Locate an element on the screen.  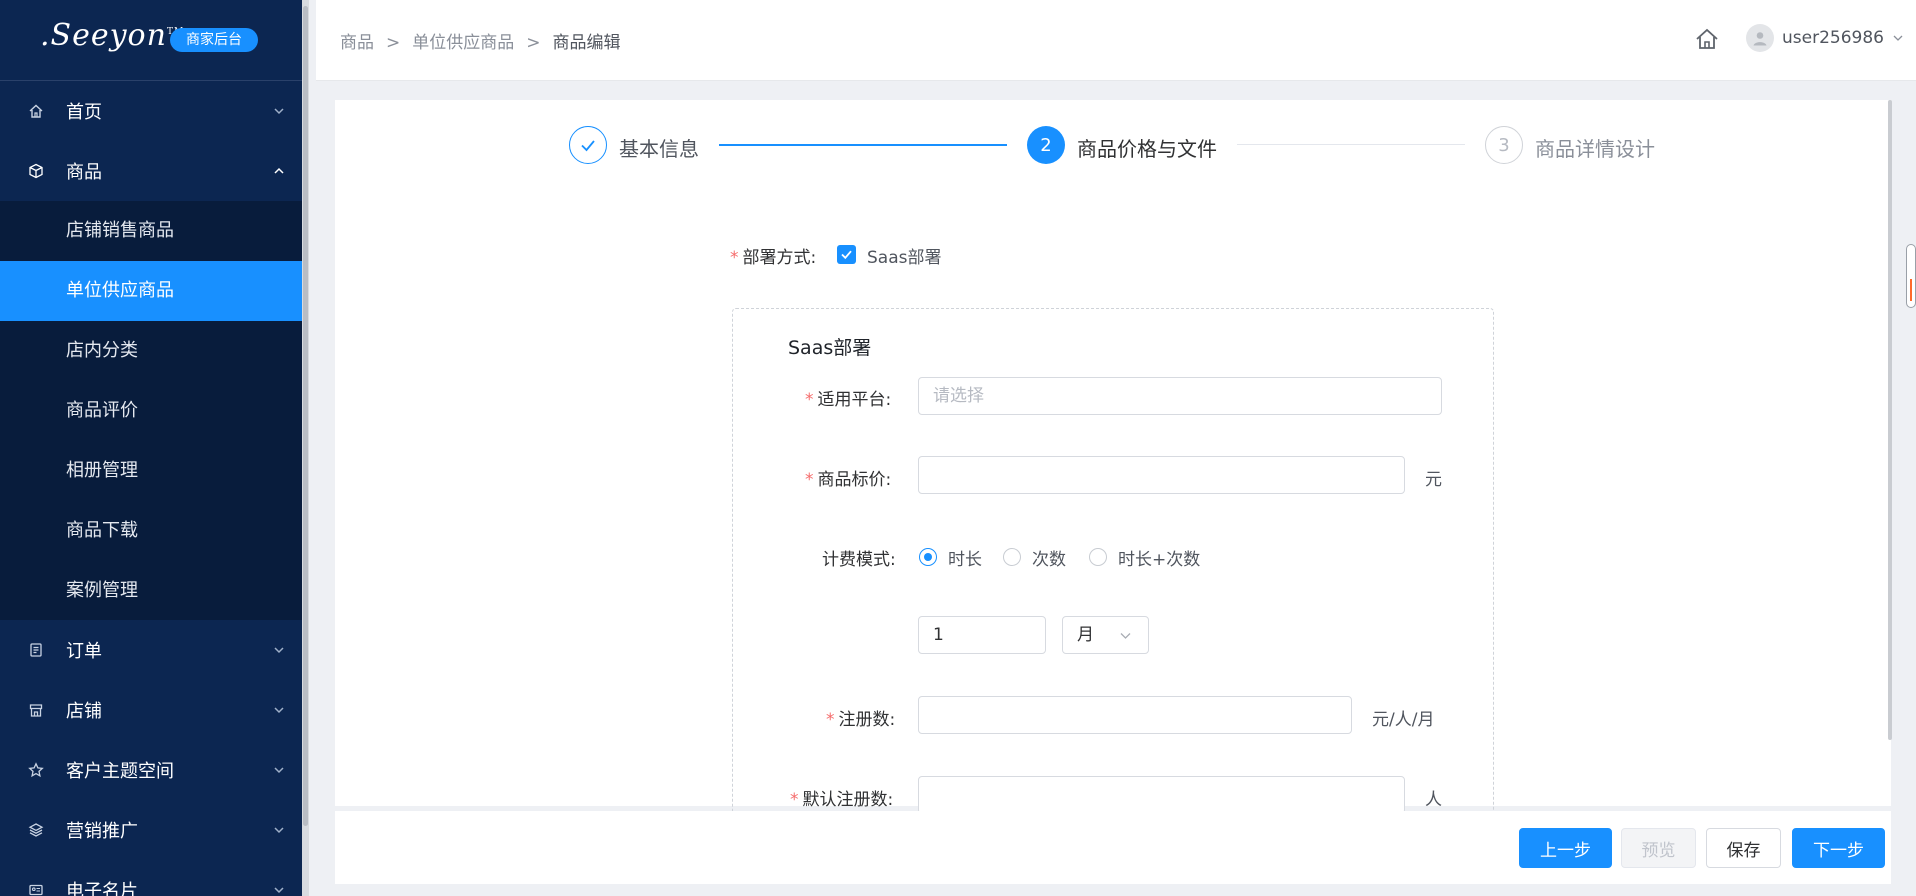
sidebar-item-orders: 订单 is located at coordinates (154, 650).